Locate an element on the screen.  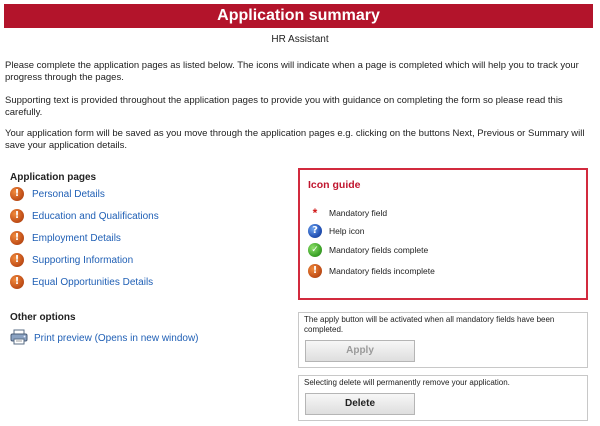
guide-label-help: Help icon is located at coordinates (347, 231).